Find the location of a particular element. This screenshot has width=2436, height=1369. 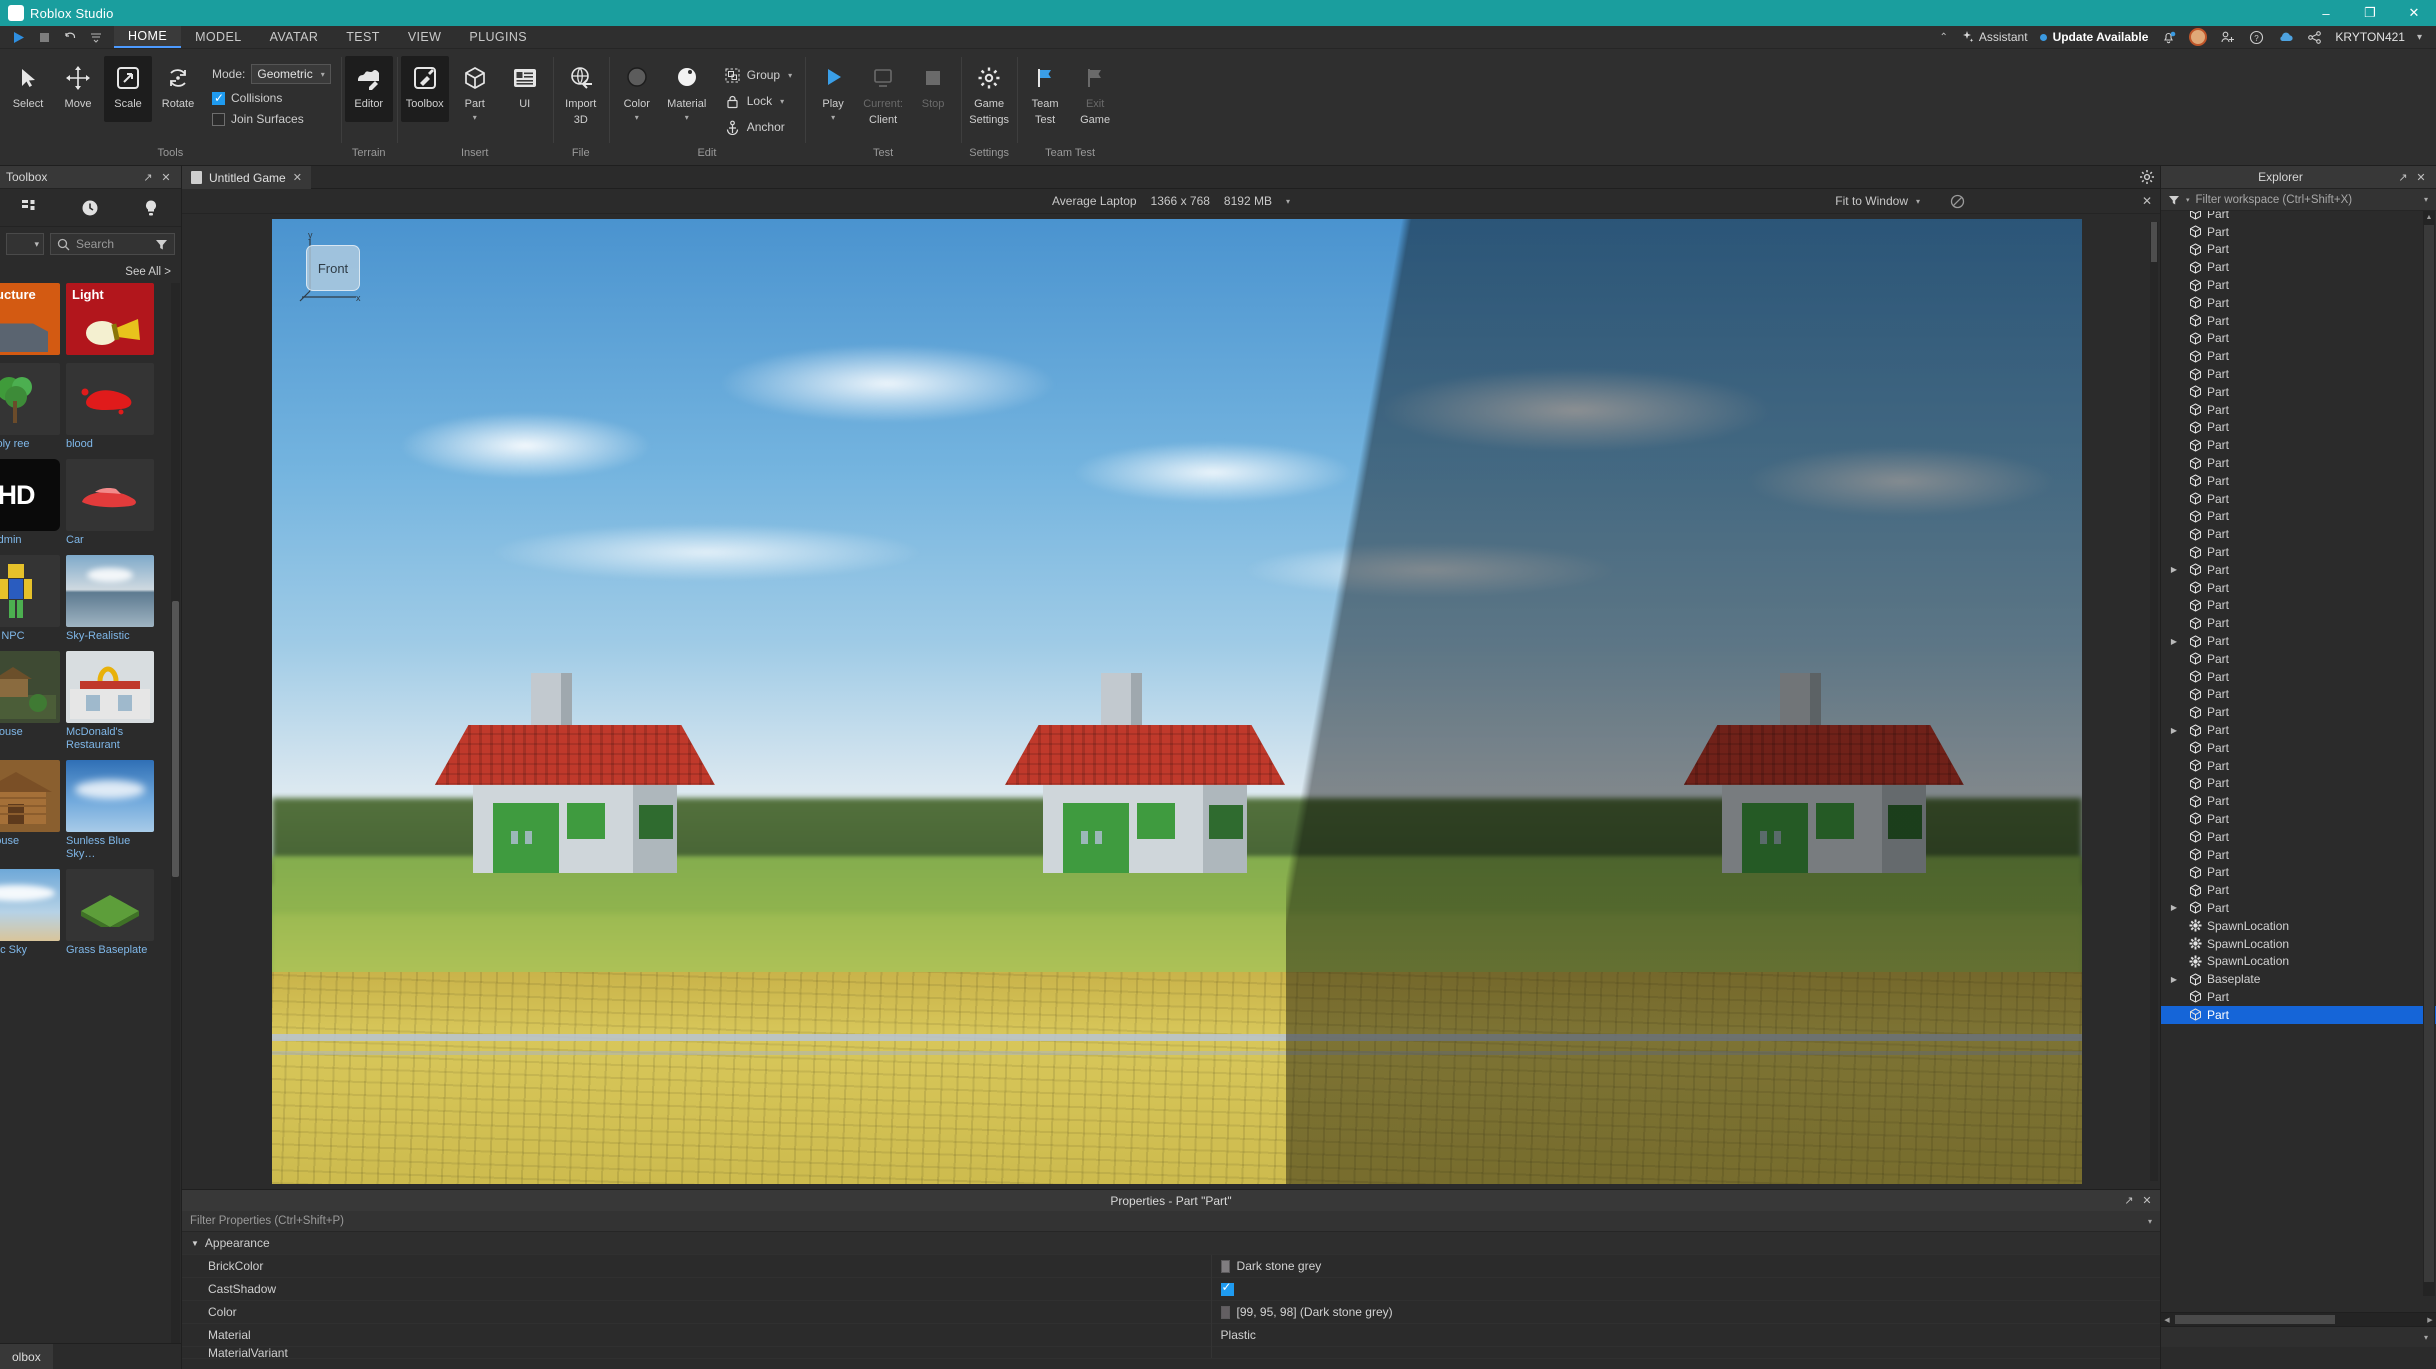

property-row-materialvariant: MaterialVariant is located at coordinates (1171, 1353).